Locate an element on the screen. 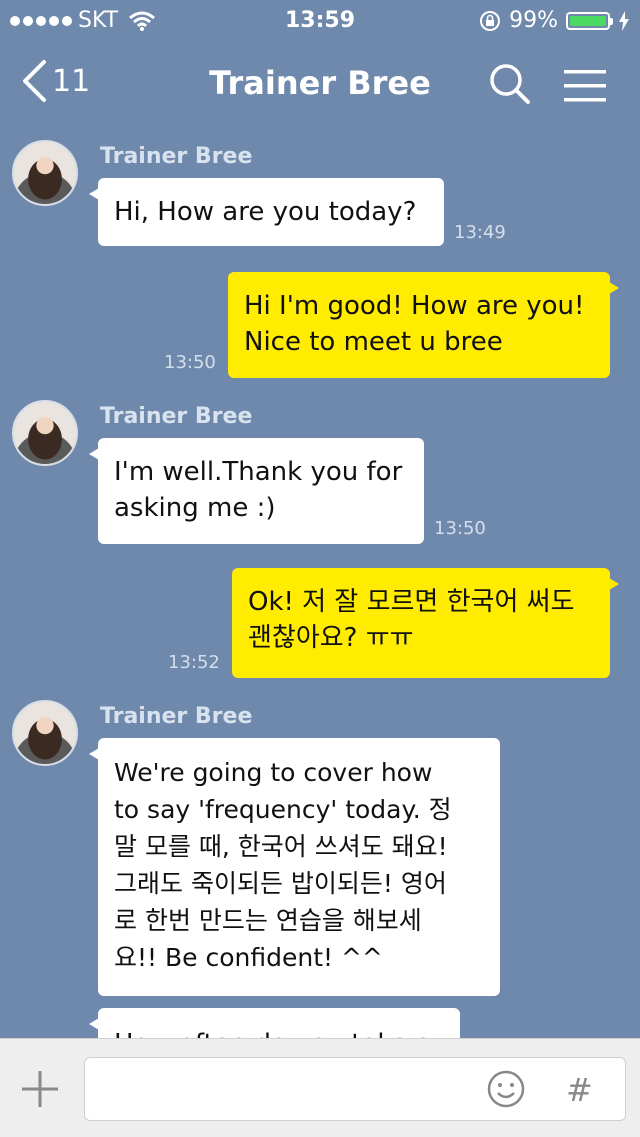 The image size is (640, 1137). search-button is located at coordinates (510, 86).